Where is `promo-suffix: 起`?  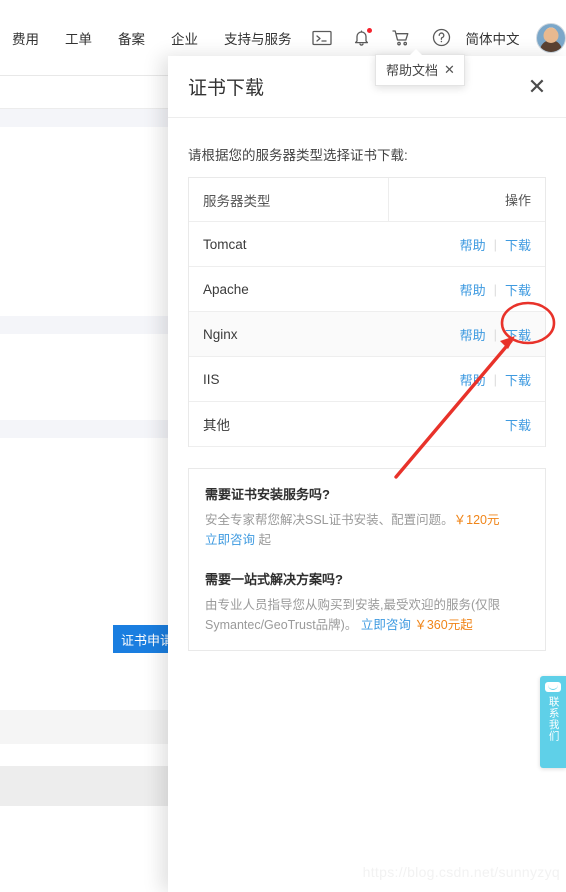 promo-suffix: 起 is located at coordinates (265, 540).